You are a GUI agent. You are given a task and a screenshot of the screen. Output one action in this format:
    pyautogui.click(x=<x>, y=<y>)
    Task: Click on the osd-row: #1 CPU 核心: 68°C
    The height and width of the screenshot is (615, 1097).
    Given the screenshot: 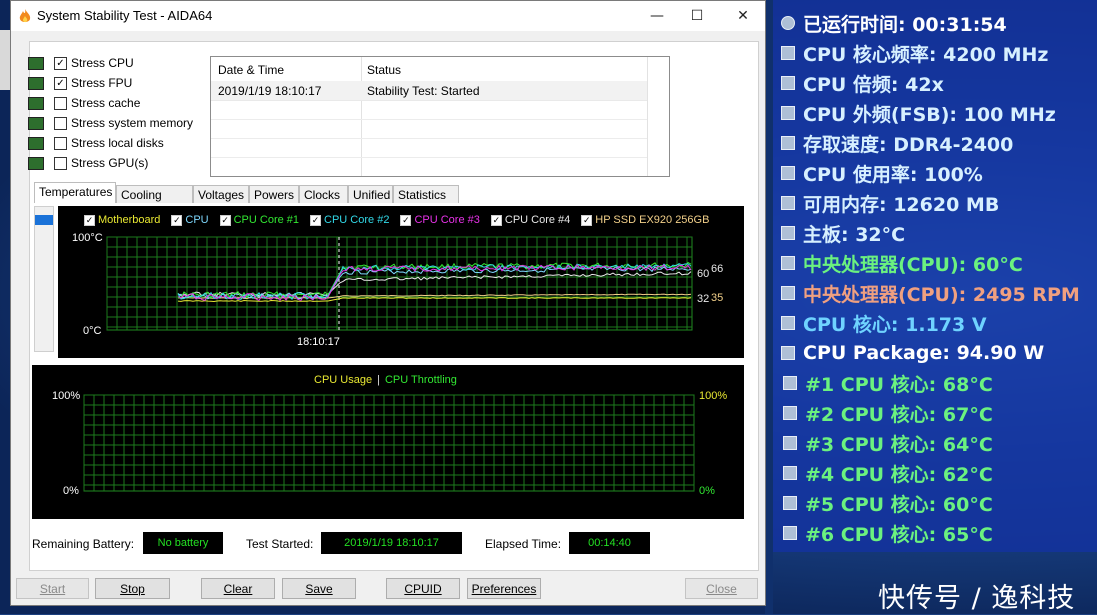 What is the action you would take?
    pyautogui.click(x=888, y=383)
    